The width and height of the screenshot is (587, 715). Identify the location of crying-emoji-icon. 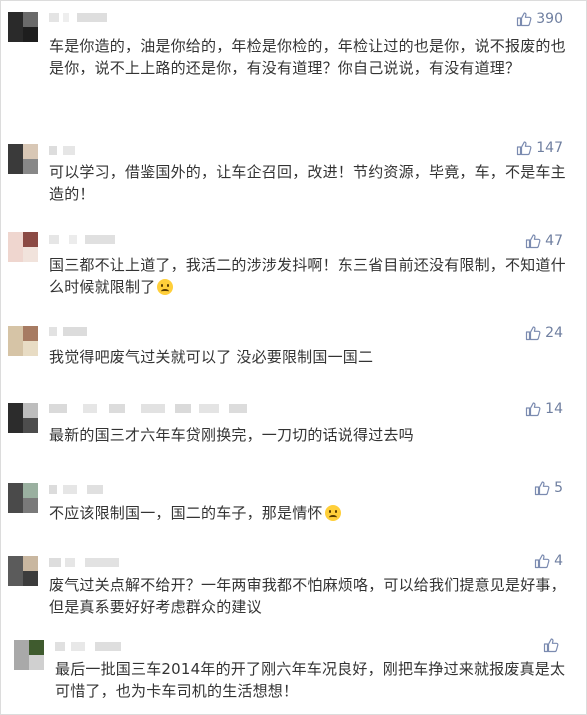
(165, 287).